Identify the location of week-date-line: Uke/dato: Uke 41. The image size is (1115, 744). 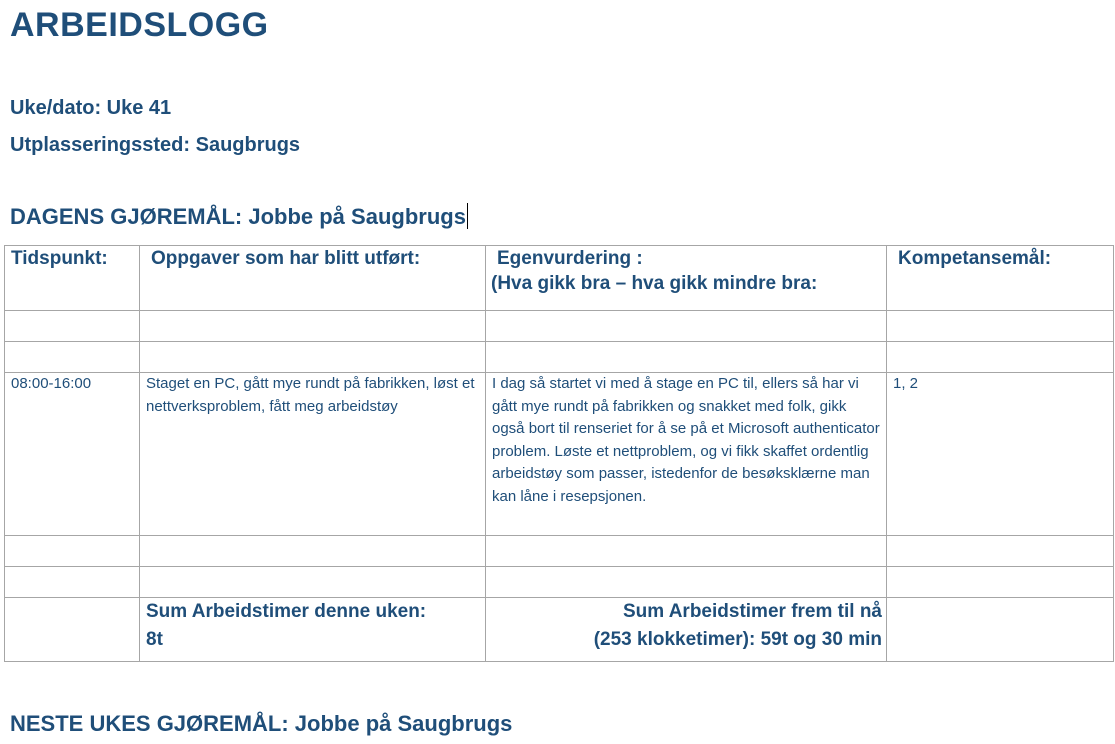
(91, 108).